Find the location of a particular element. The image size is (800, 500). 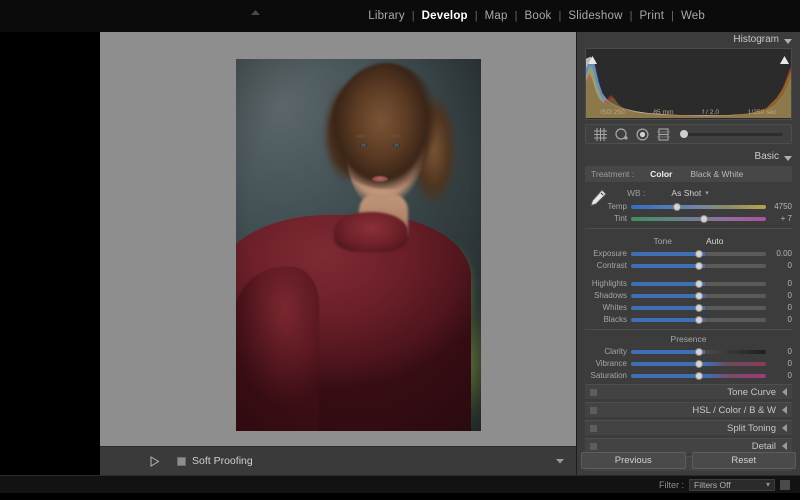

module-web: Web is located at coordinates (693, 16).